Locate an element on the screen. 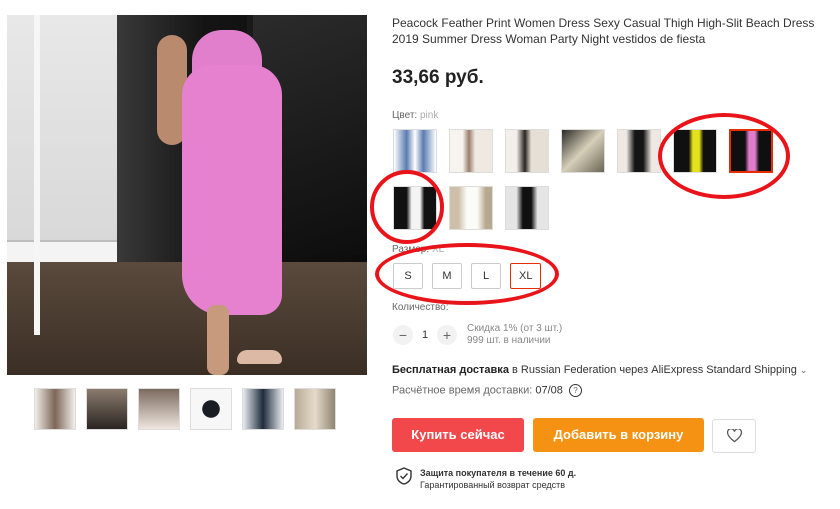  delivery-date: 07/08 is located at coordinates (549, 390).